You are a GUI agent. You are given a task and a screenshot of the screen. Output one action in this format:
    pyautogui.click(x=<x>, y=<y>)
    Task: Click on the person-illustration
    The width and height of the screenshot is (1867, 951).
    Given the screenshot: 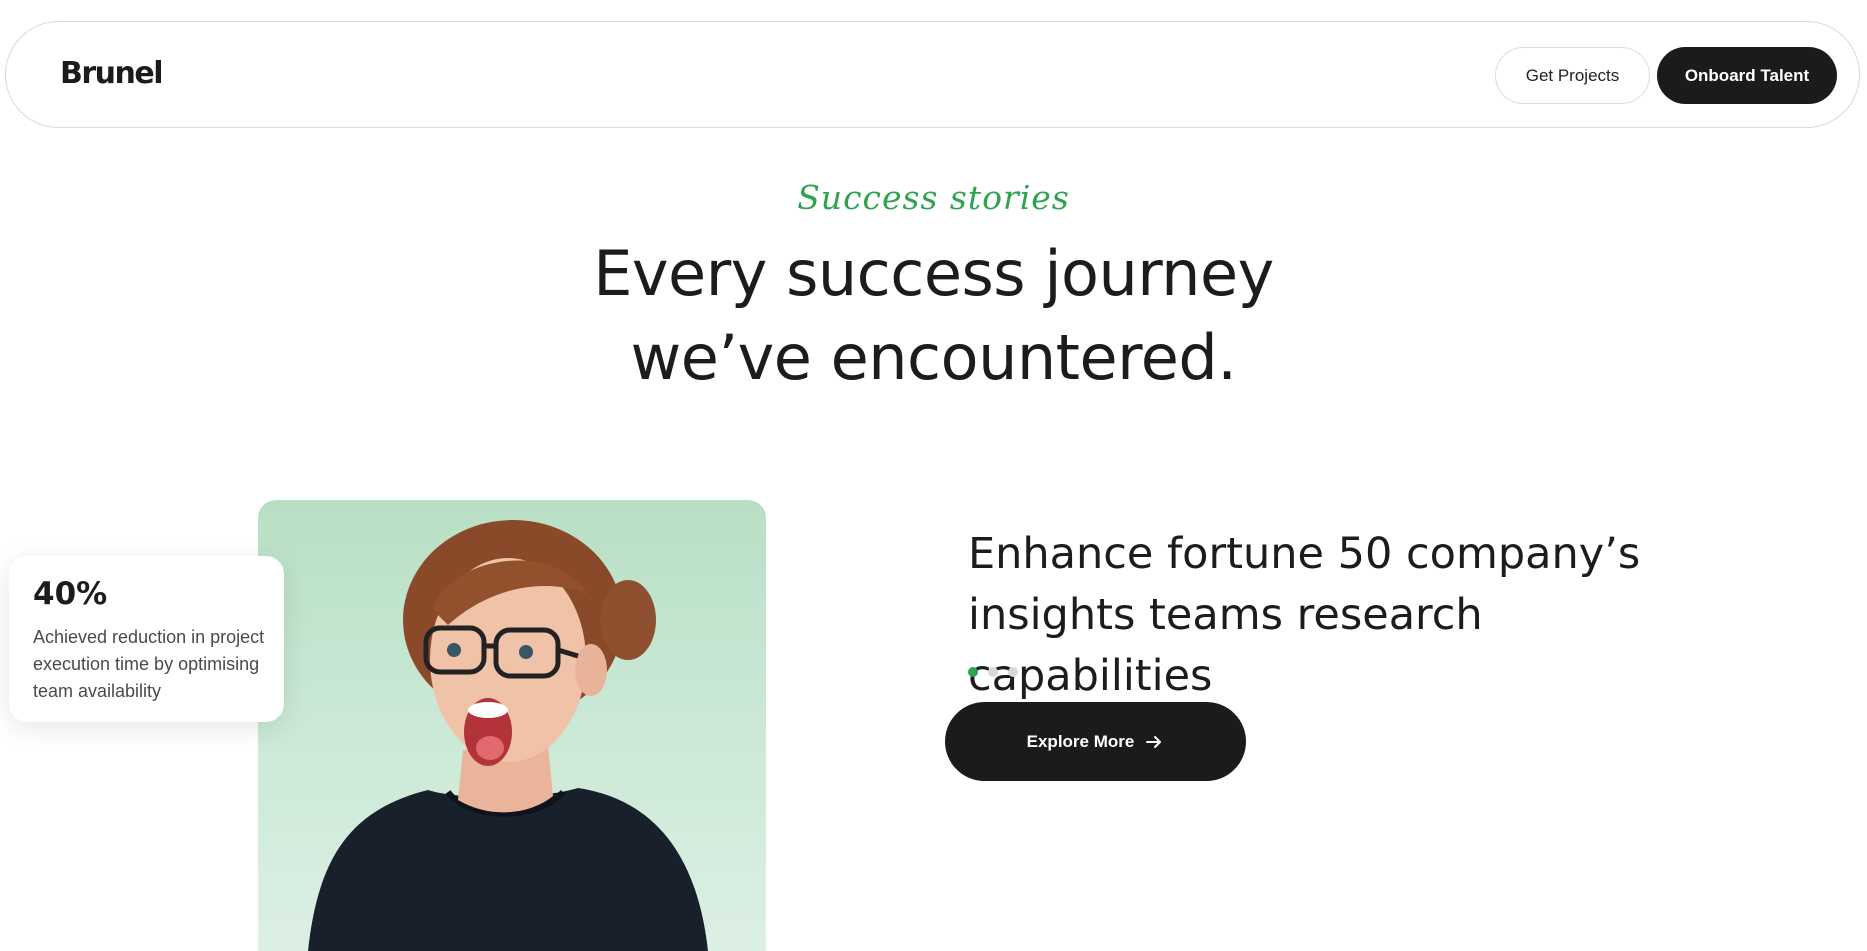 What is the action you would take?
    pyautogui.click(x=508, y=735)
    